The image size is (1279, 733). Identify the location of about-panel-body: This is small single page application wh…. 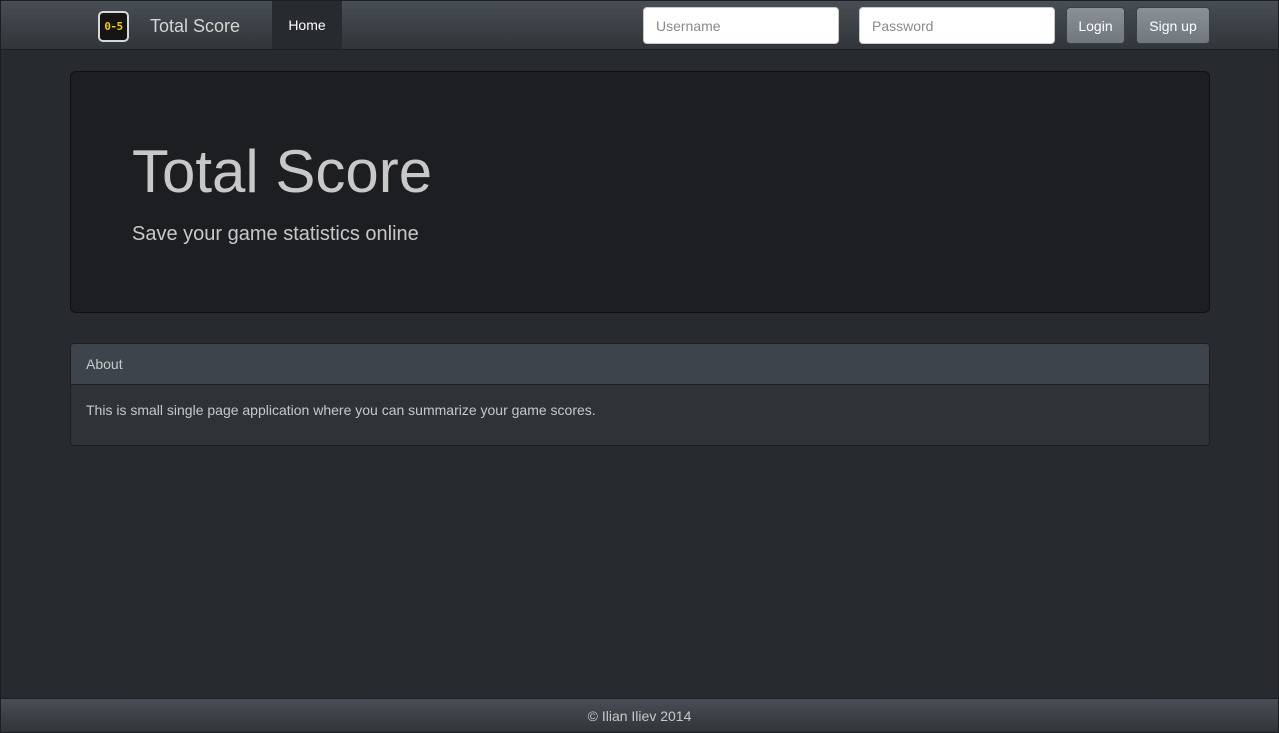
(341, 410).